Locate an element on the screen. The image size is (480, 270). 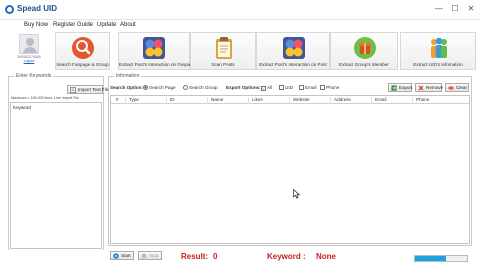
column-header-index: # is located at coordinates (116, 100).